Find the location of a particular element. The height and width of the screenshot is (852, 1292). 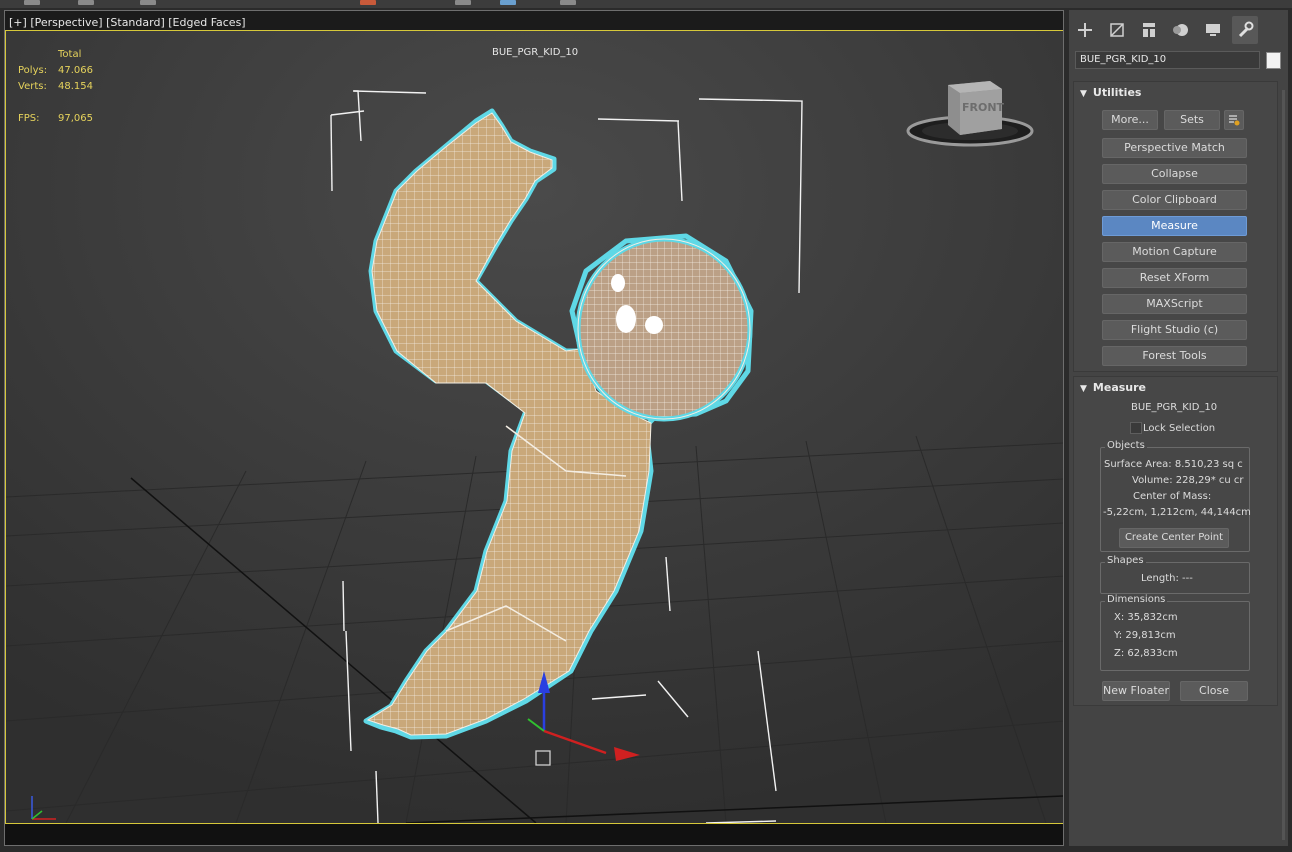

viewcube-front-label: FRONT is located at coordinates (983, 107).